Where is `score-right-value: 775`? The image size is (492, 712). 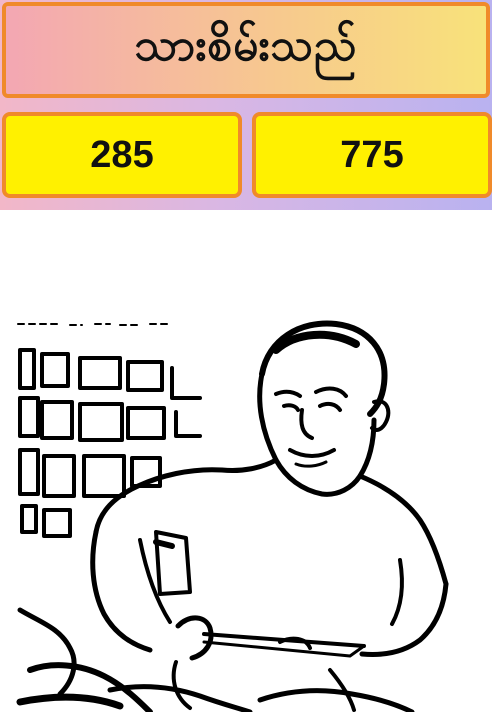
score-right-value: 775 is located at coordinates (372, 154).